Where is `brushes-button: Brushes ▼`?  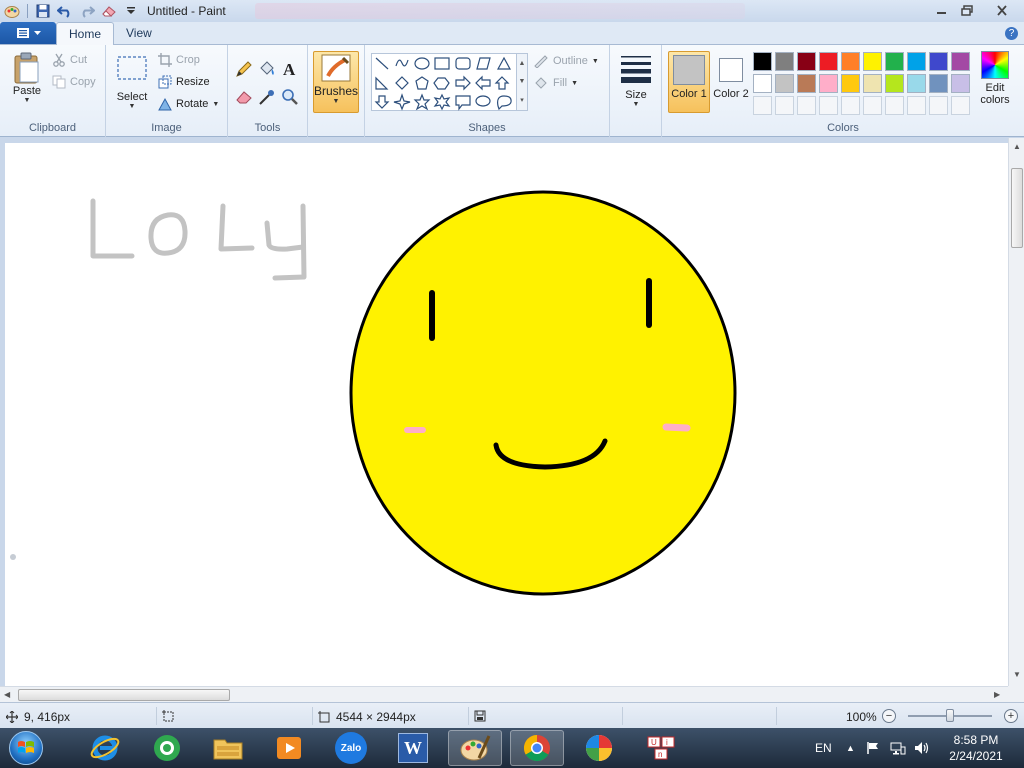
brushes-button: Brushes ▼ is located at coordinates (336, 82).